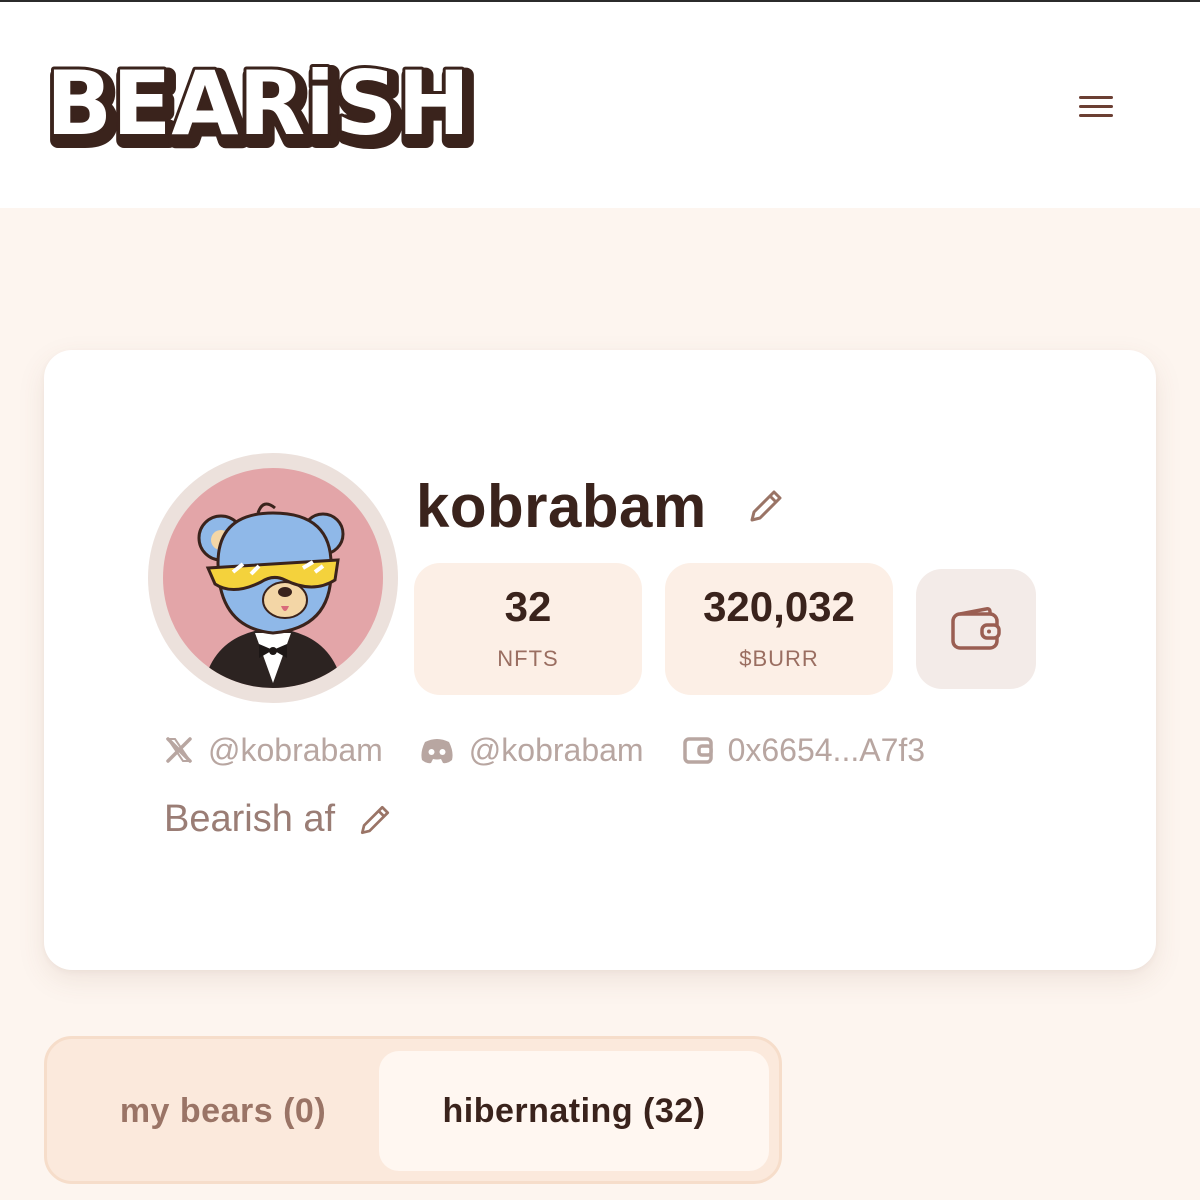 The width and height of the screenshot is (1200, 1200). Describe the element at coordinates (250, 819) in the screenshot. I see `bio-text: Bearish af` at that location.